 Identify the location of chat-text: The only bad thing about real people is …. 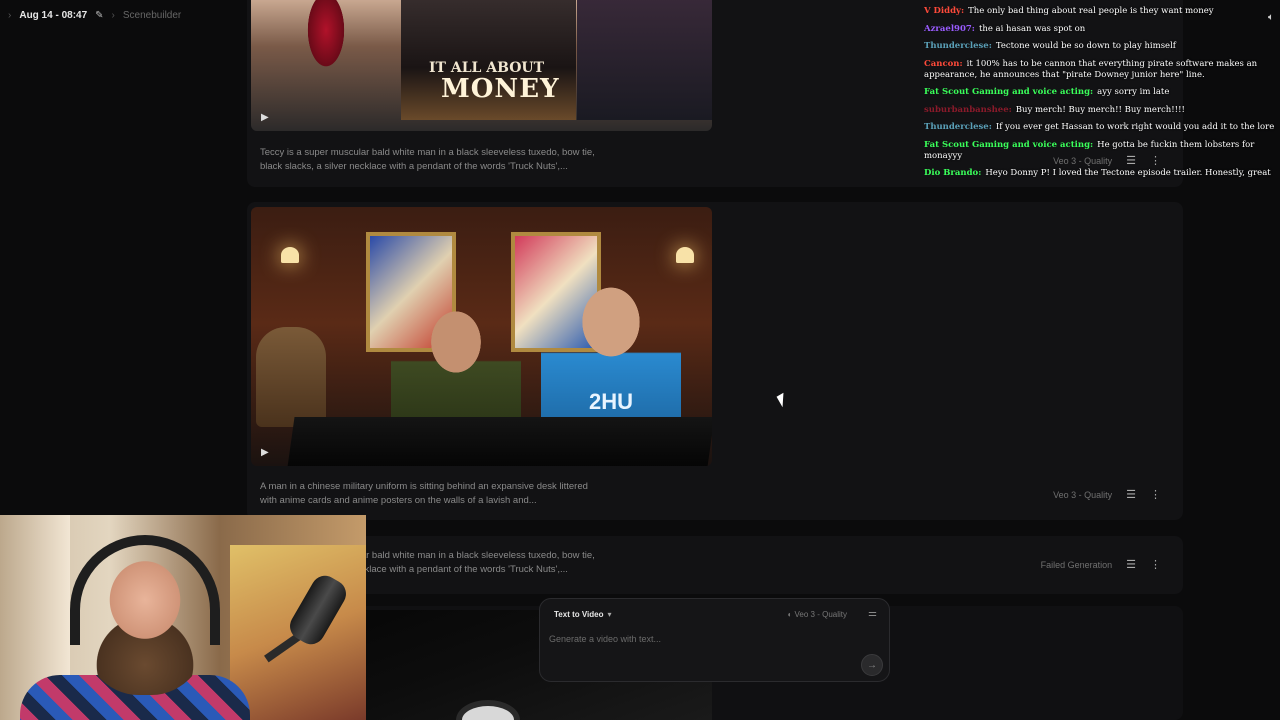
(1091, 11).